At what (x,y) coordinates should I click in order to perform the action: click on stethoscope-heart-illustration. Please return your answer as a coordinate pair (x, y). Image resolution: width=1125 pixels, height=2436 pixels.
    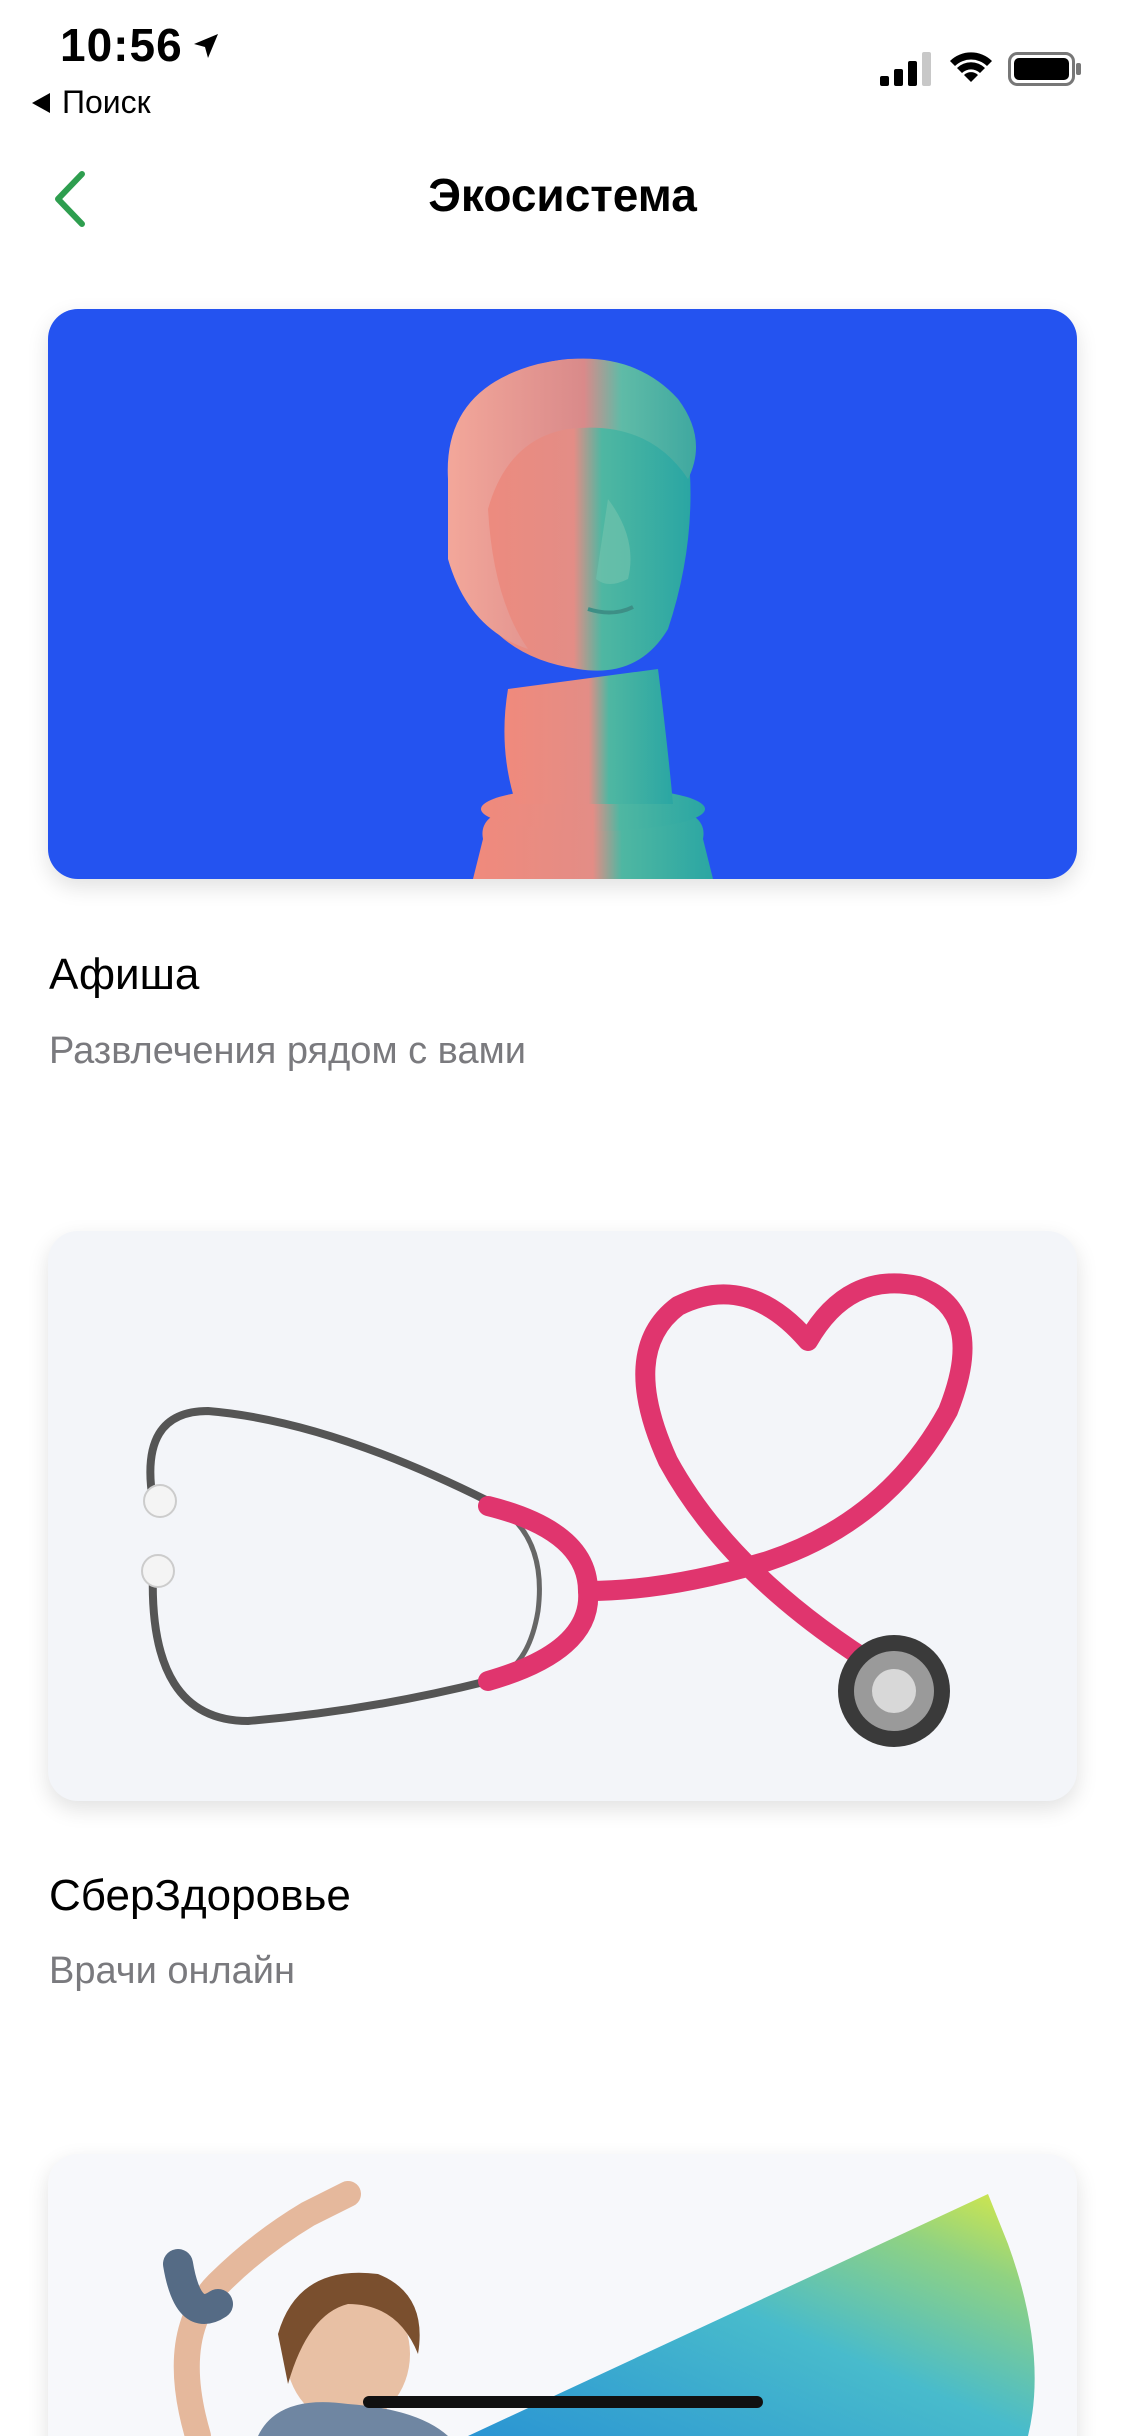
    Looking at the image, I should click on (557, 1510).